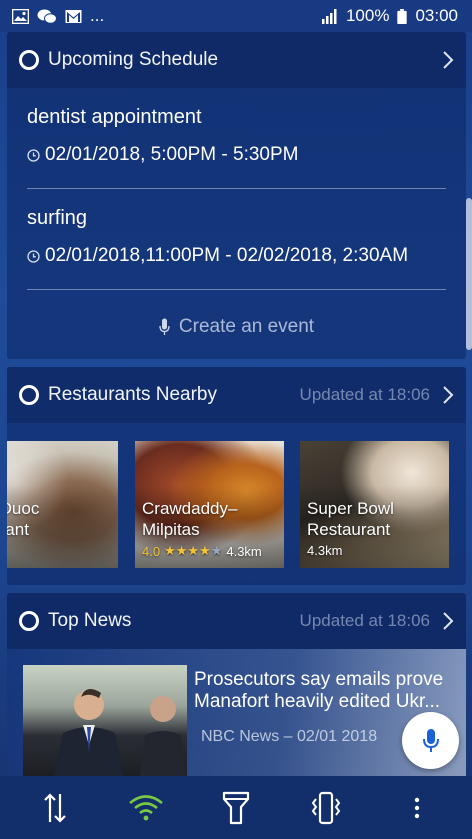  I want to click on restaurant-card: Super Bowl Restaurant 4.3km, so click(374, 504).